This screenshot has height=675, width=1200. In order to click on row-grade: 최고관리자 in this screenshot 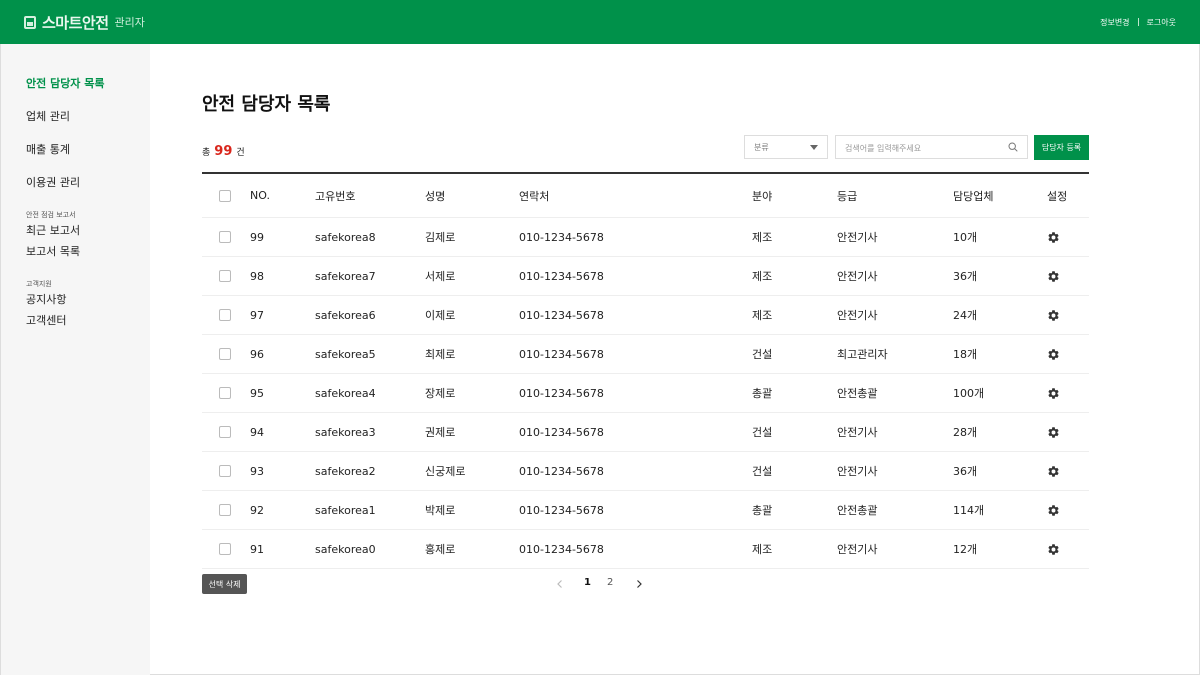, I will do `click(862, 354)`.